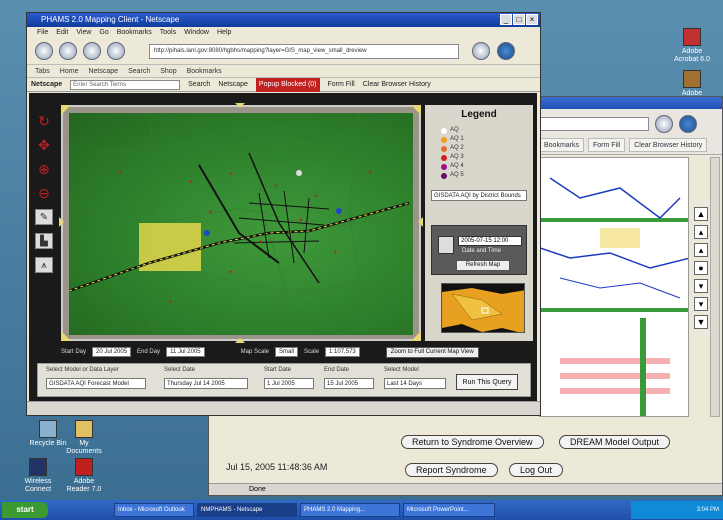  What do you see at coordinates (289, 383) in the screenshot?
I see `start-date-field: 1 Jul 2005` at bounding box center [289, 383].